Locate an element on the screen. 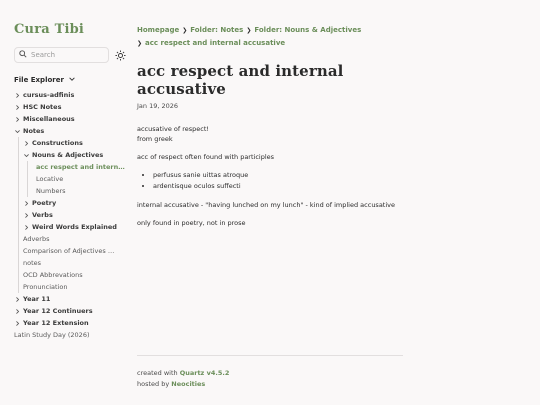 The height and width of the screenshot is (405, 540). folder-label: Verbs is located at coordinates (42, 215).